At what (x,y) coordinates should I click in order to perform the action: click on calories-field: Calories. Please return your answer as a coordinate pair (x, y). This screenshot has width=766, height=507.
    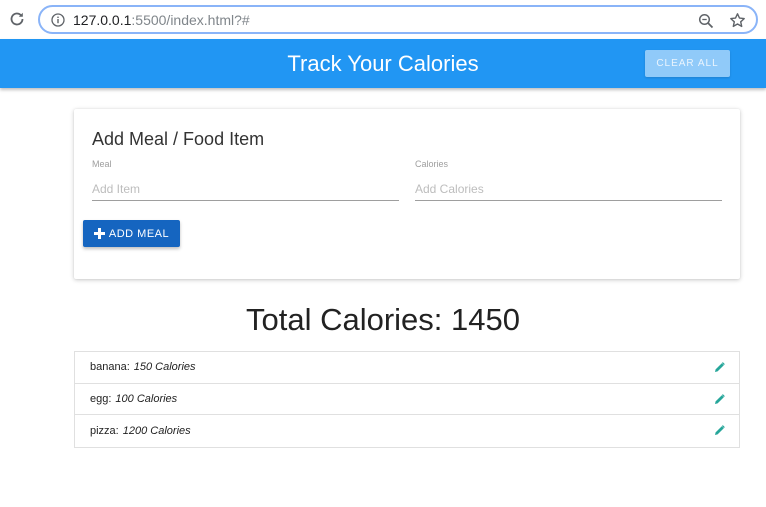
    Looking at the image, I should click on (568, 180).